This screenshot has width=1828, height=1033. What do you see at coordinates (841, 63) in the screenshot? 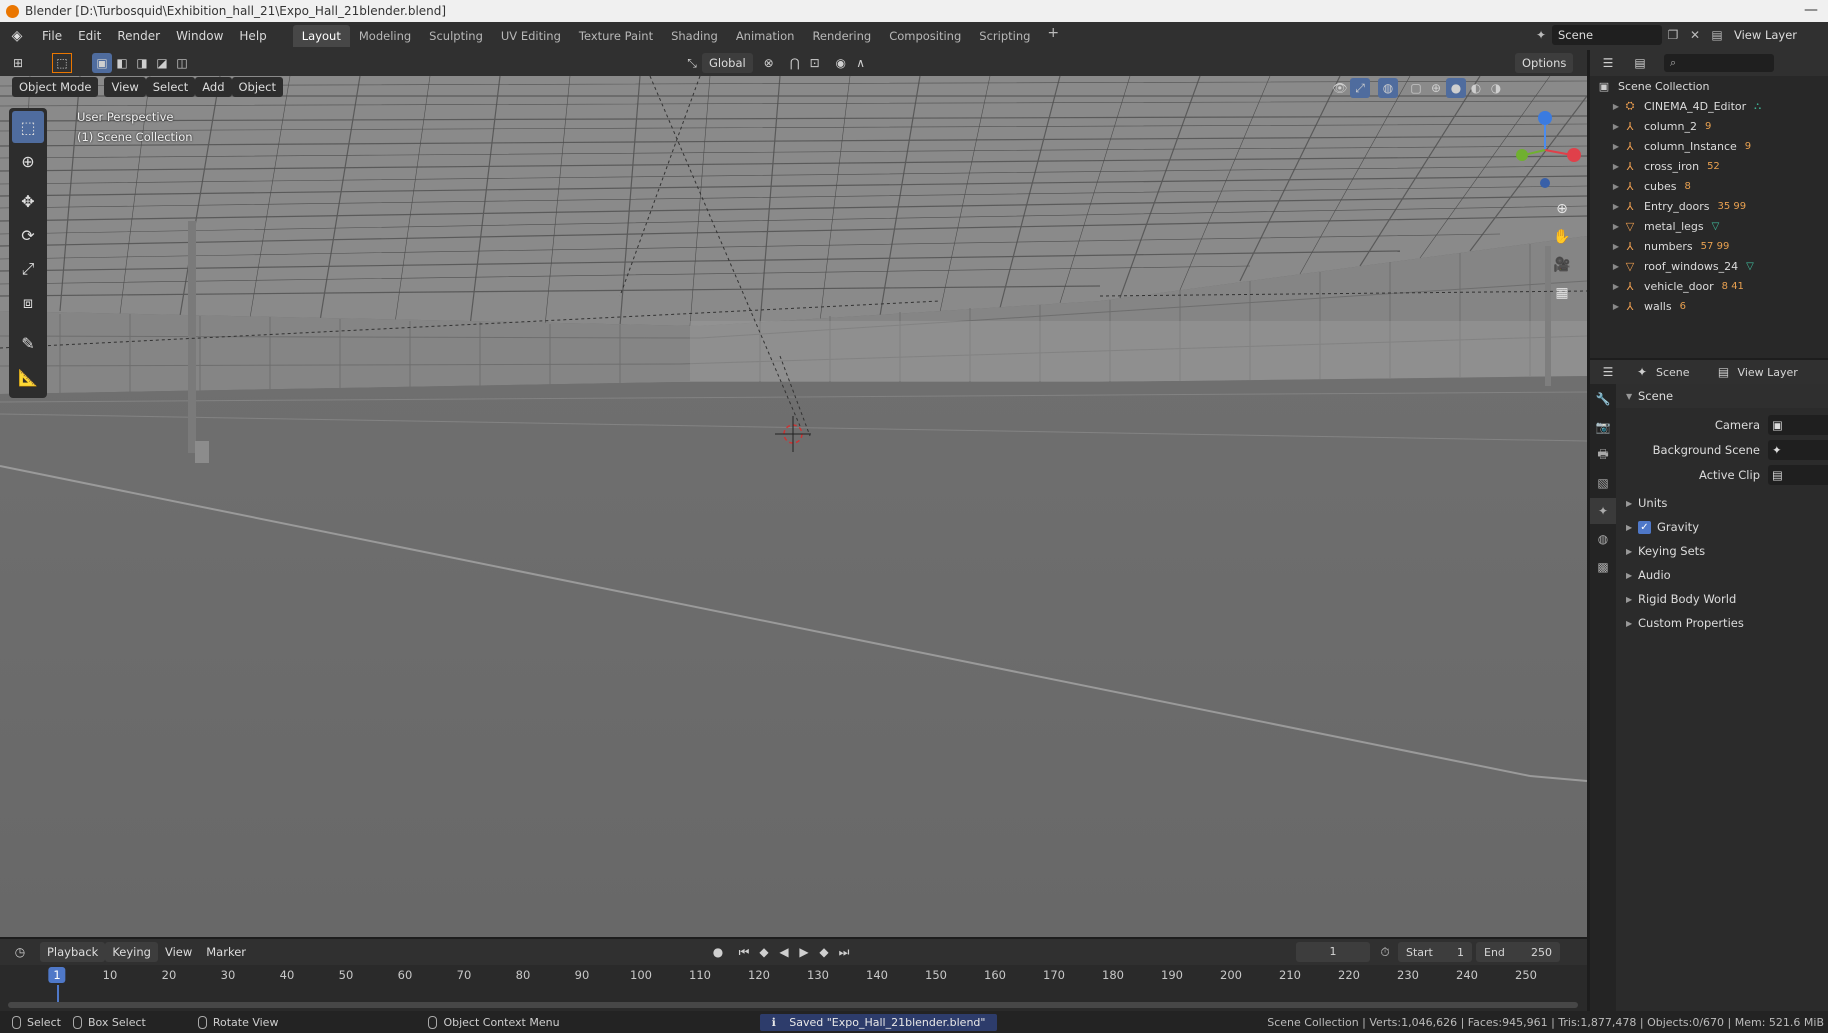
I see `proportional-edit-icon: ◉` at bounding box center [841, 63].